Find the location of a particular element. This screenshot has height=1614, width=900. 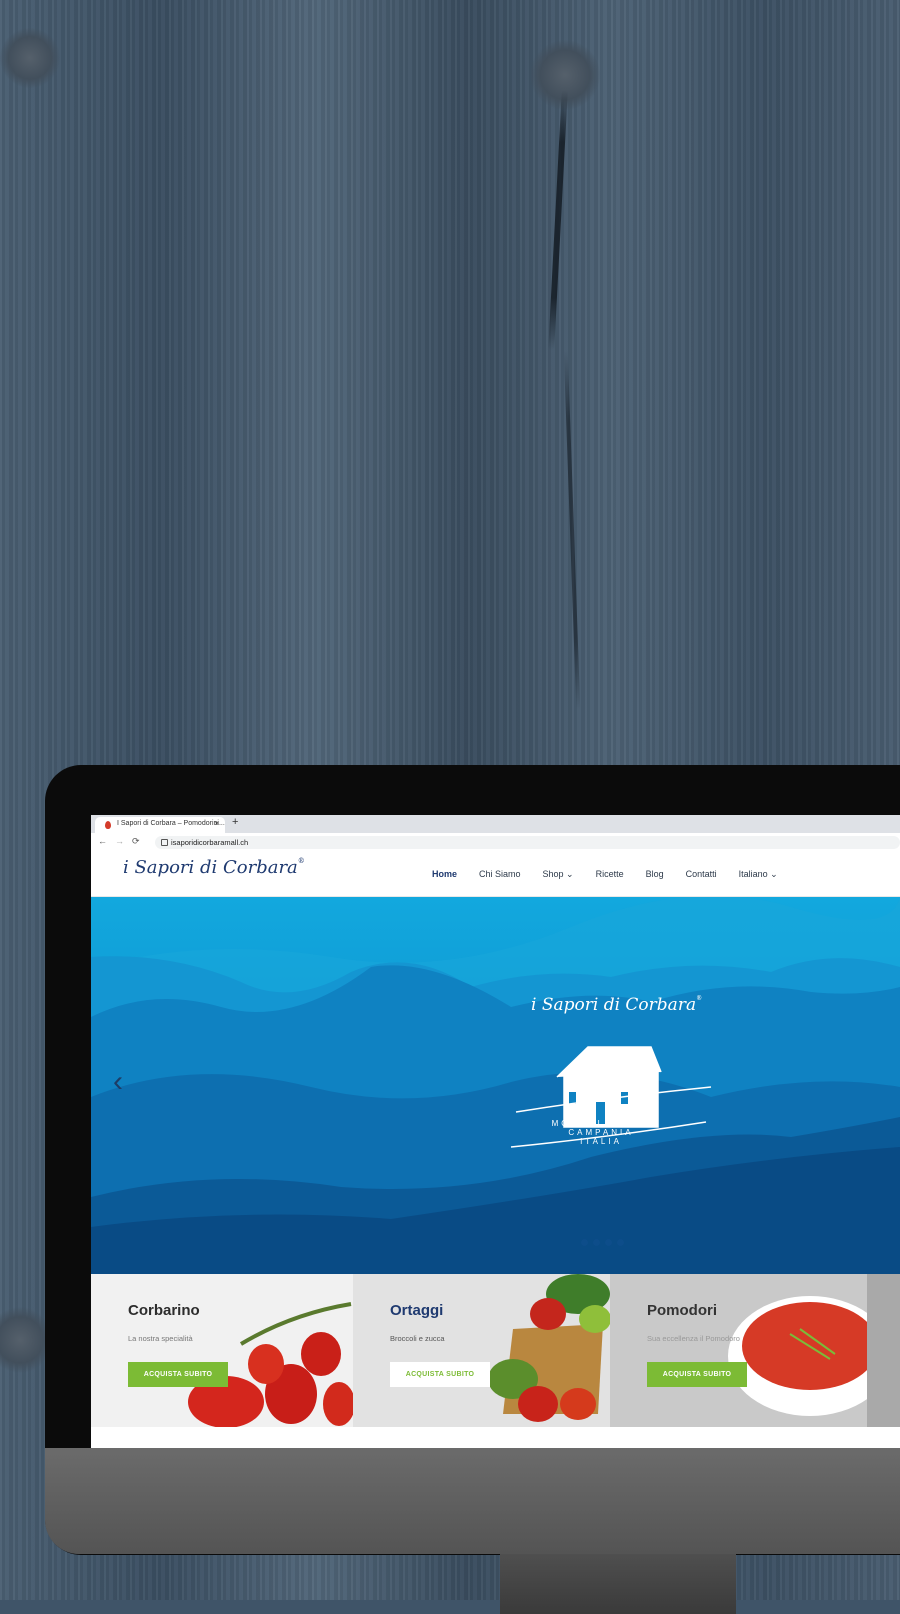

product-subtitle: Sua eccellenza il Pomodoro is located at coordinates (693, 1338).